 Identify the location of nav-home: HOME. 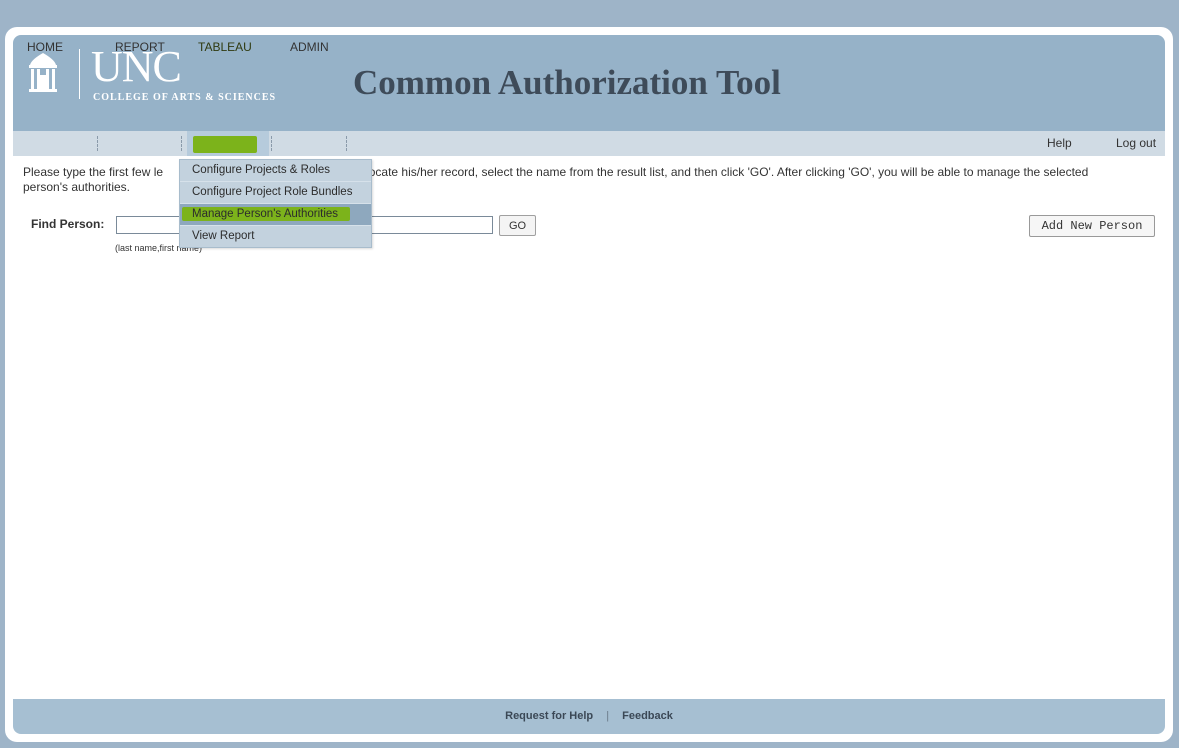
(45, 47).